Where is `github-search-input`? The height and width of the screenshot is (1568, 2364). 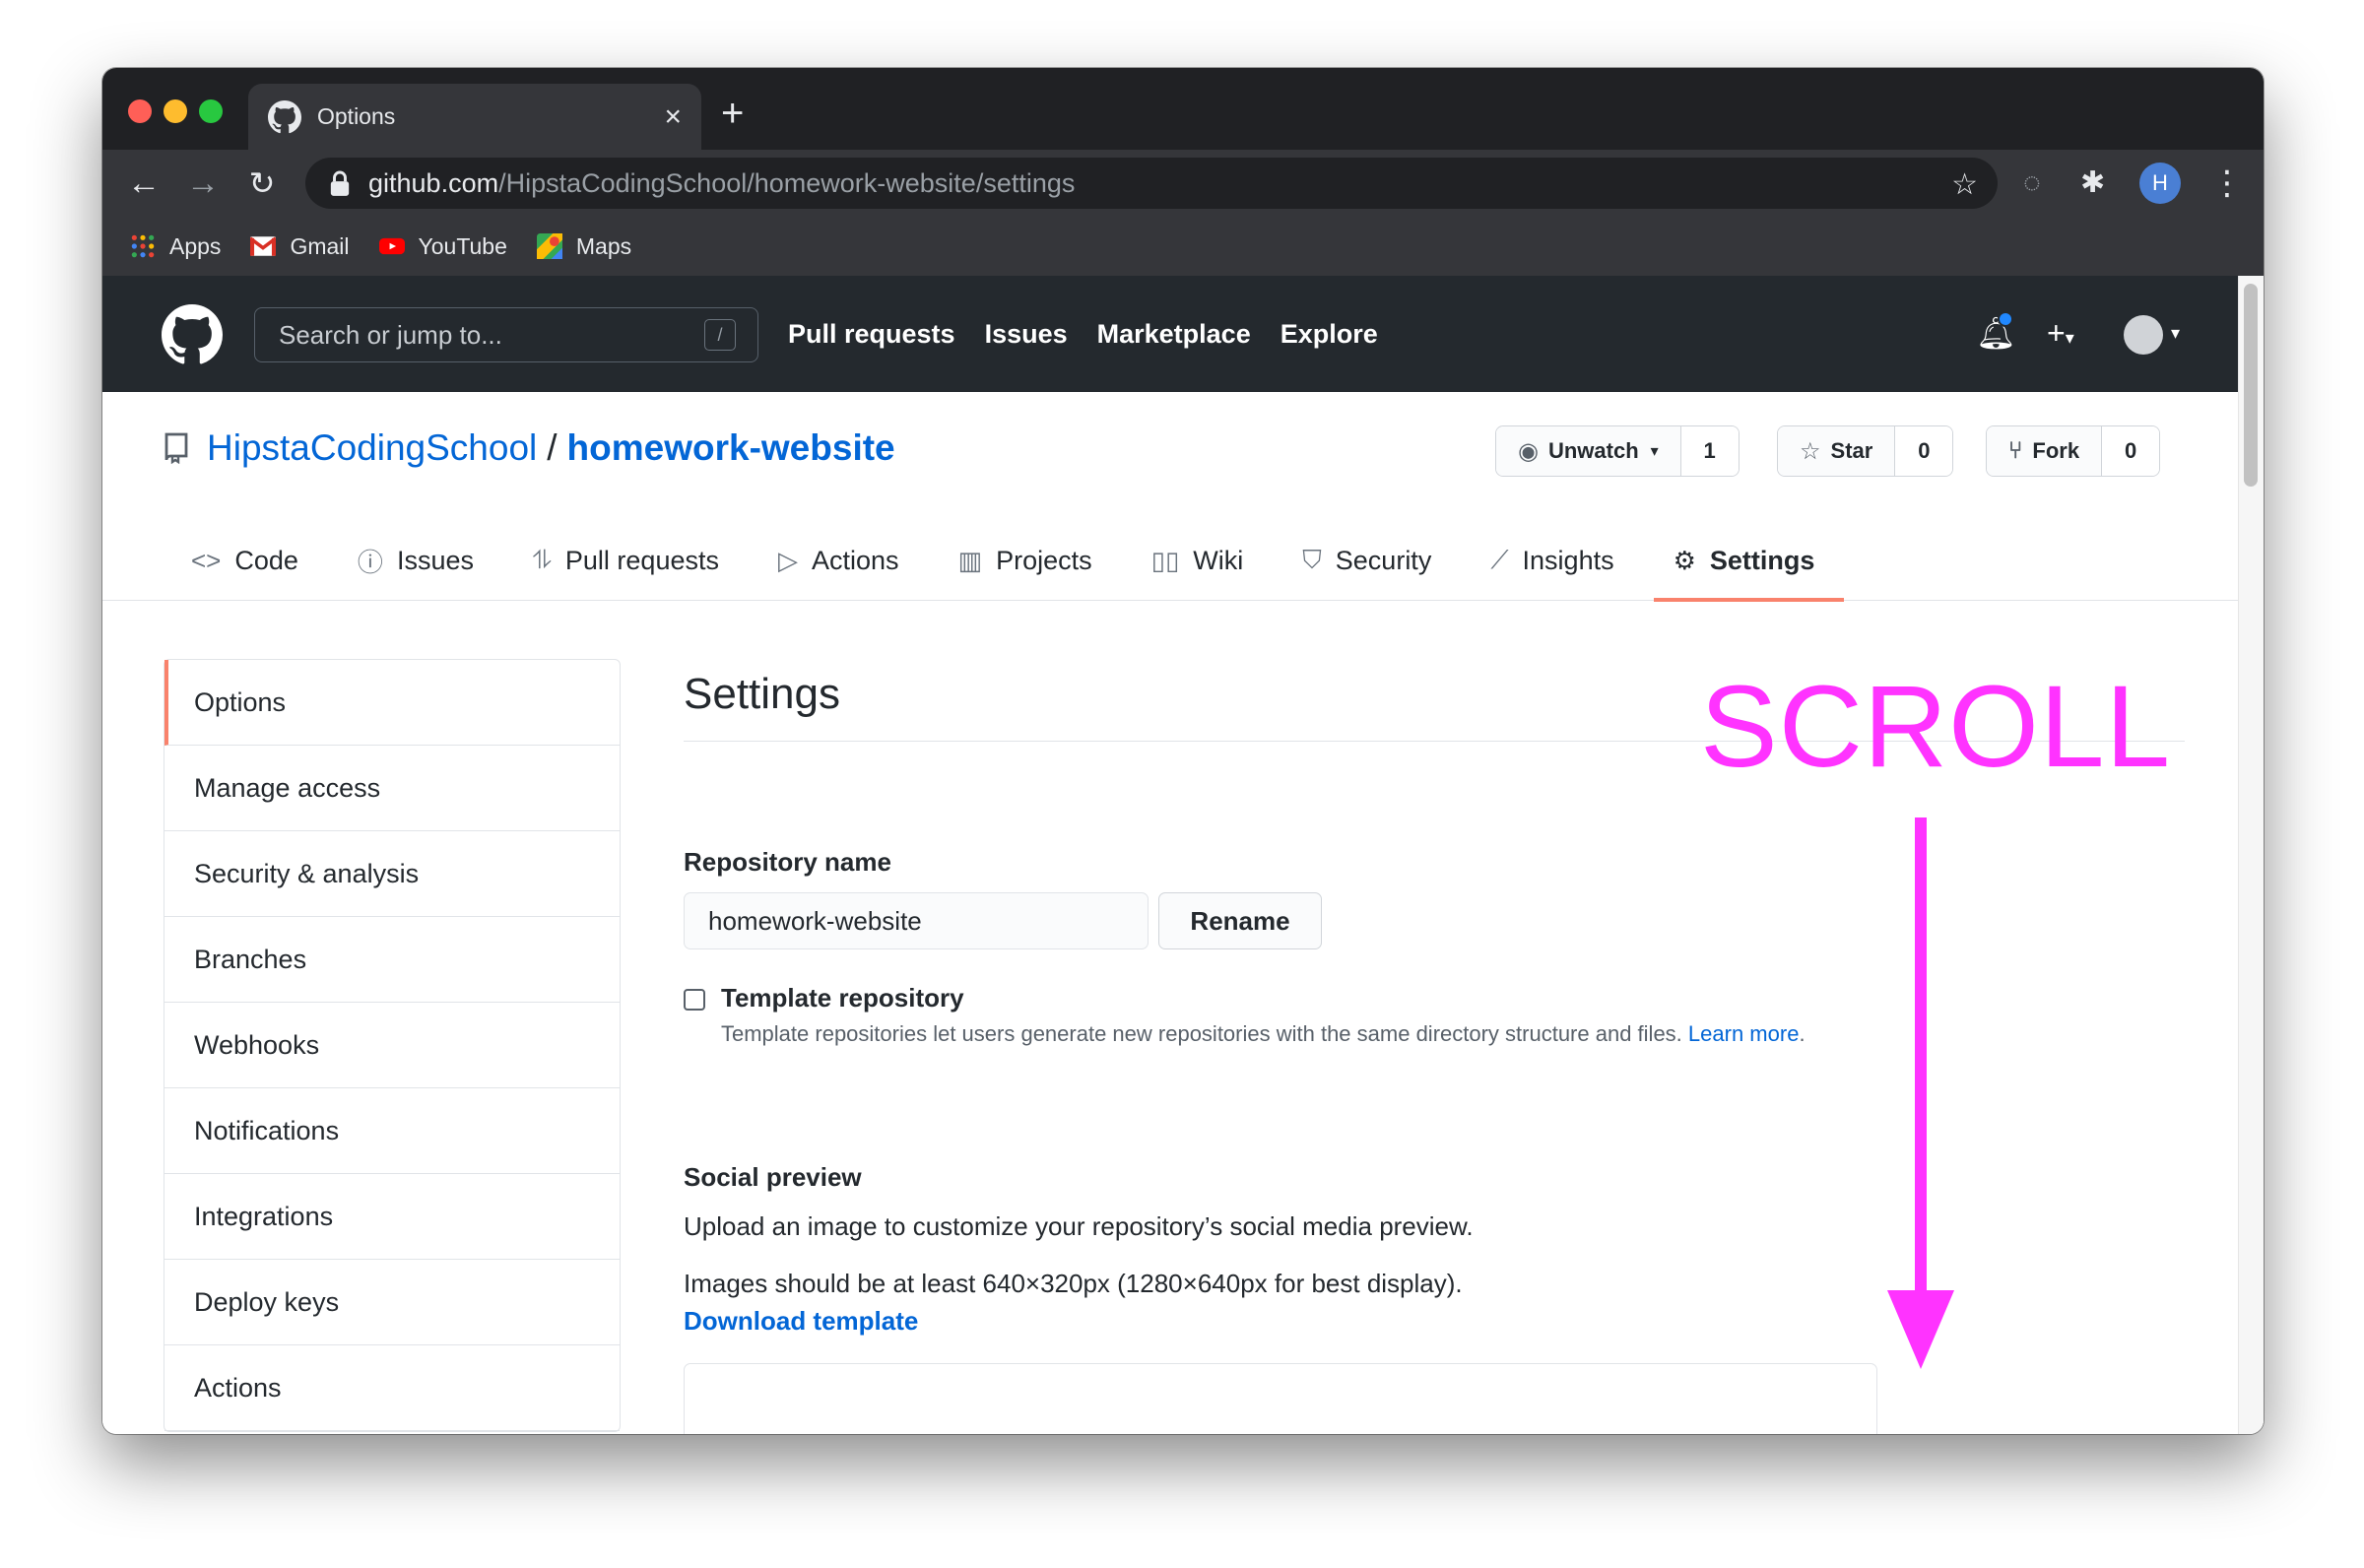
github-search-input is located at coordinates (490, 335).